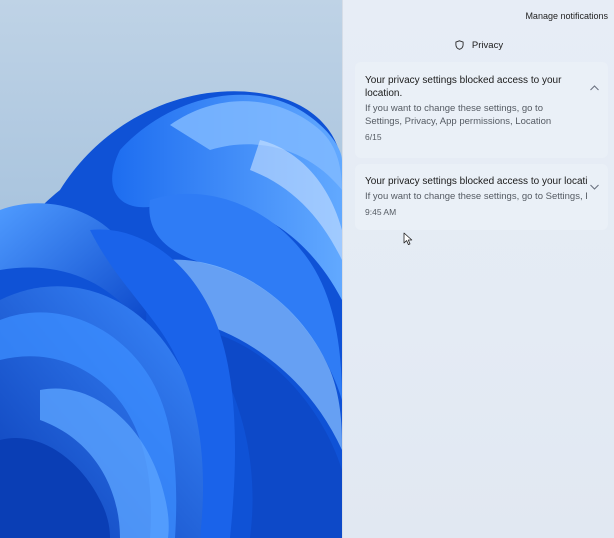  What do you see at coordinates (373, 137) in the screenshot?
I see `notification-timestamp: 6/15` at bounding box center [373, 137].